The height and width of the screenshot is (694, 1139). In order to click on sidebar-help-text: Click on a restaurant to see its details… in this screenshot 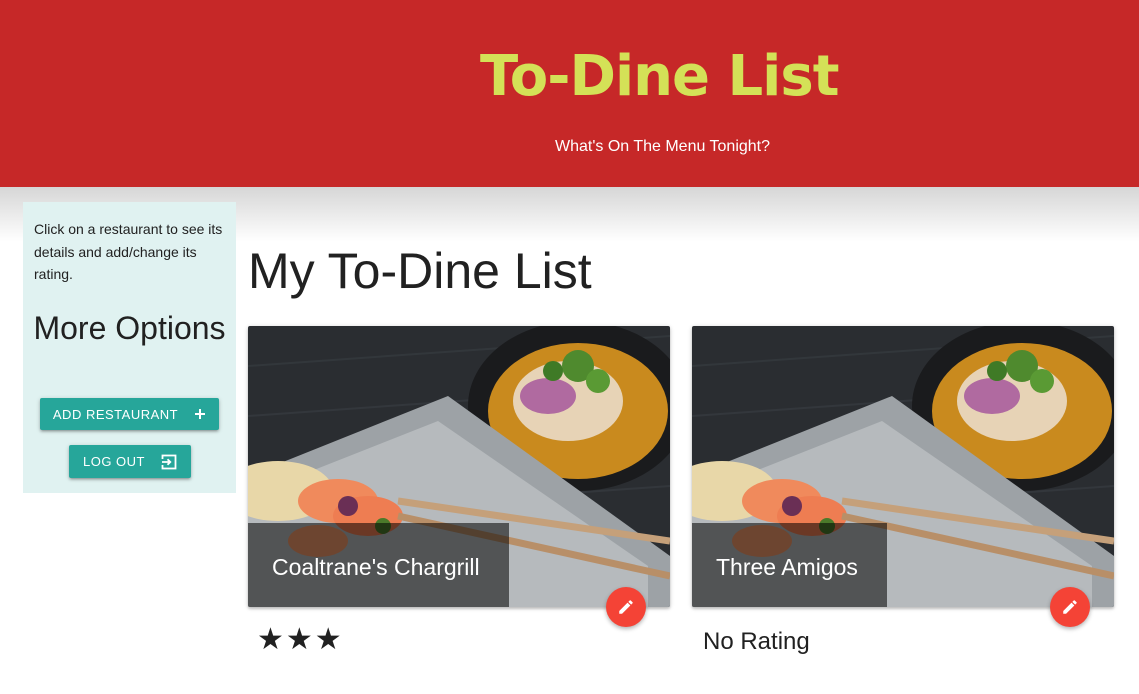, I will do `click(128, 251)`.